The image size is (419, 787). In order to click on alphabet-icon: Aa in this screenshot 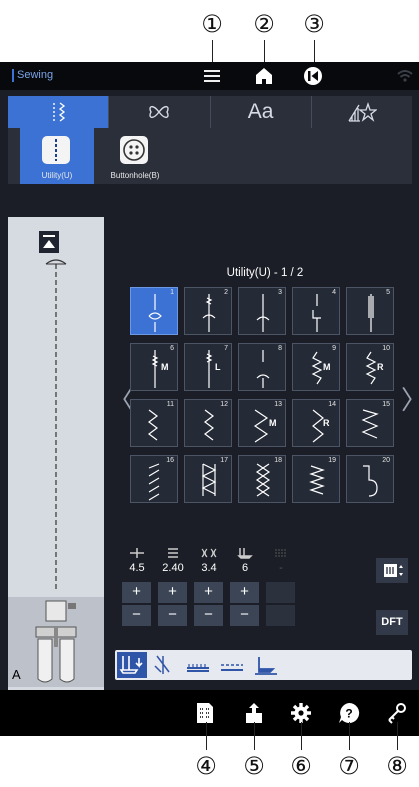, I will do `click(260, 111)`.